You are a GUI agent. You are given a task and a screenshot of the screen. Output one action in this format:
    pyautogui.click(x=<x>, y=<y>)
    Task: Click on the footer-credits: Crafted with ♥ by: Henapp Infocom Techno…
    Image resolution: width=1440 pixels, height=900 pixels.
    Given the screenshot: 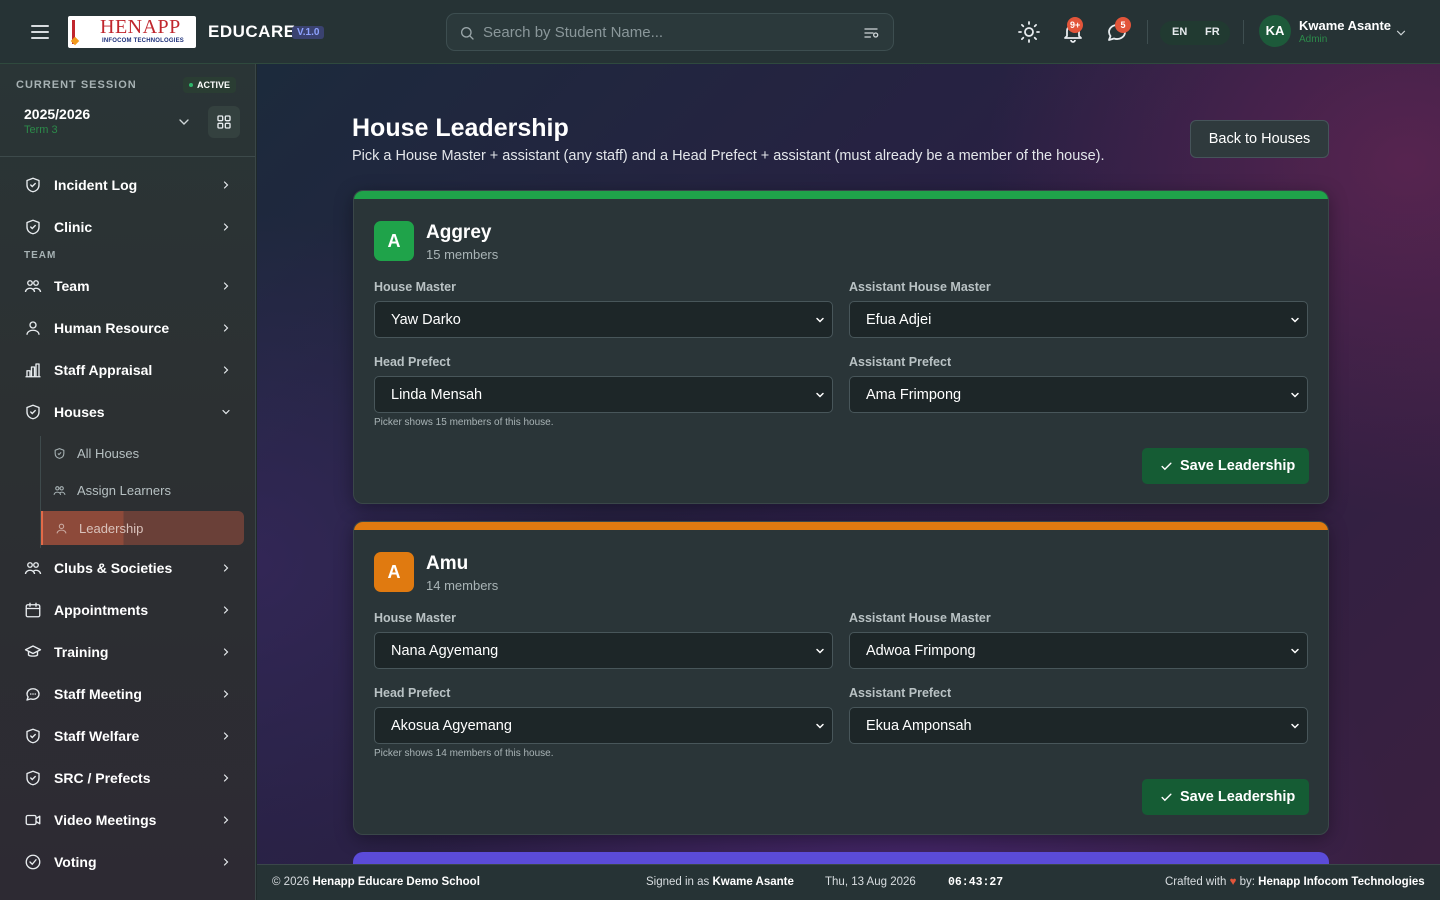 What is the action you would take?
    pyautogui.click(x=1295, y=882)
    